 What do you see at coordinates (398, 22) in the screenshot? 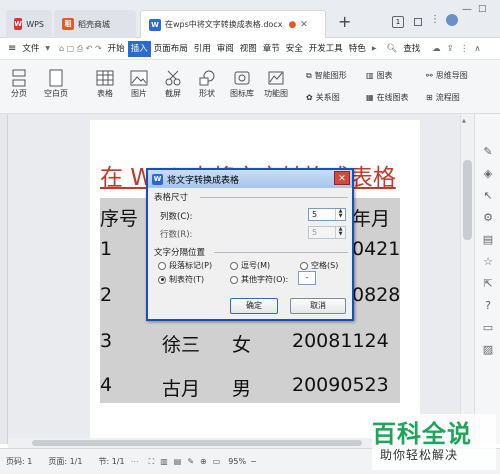
I see `tab-counter-badge: 1` at bounding box center [398, 22].